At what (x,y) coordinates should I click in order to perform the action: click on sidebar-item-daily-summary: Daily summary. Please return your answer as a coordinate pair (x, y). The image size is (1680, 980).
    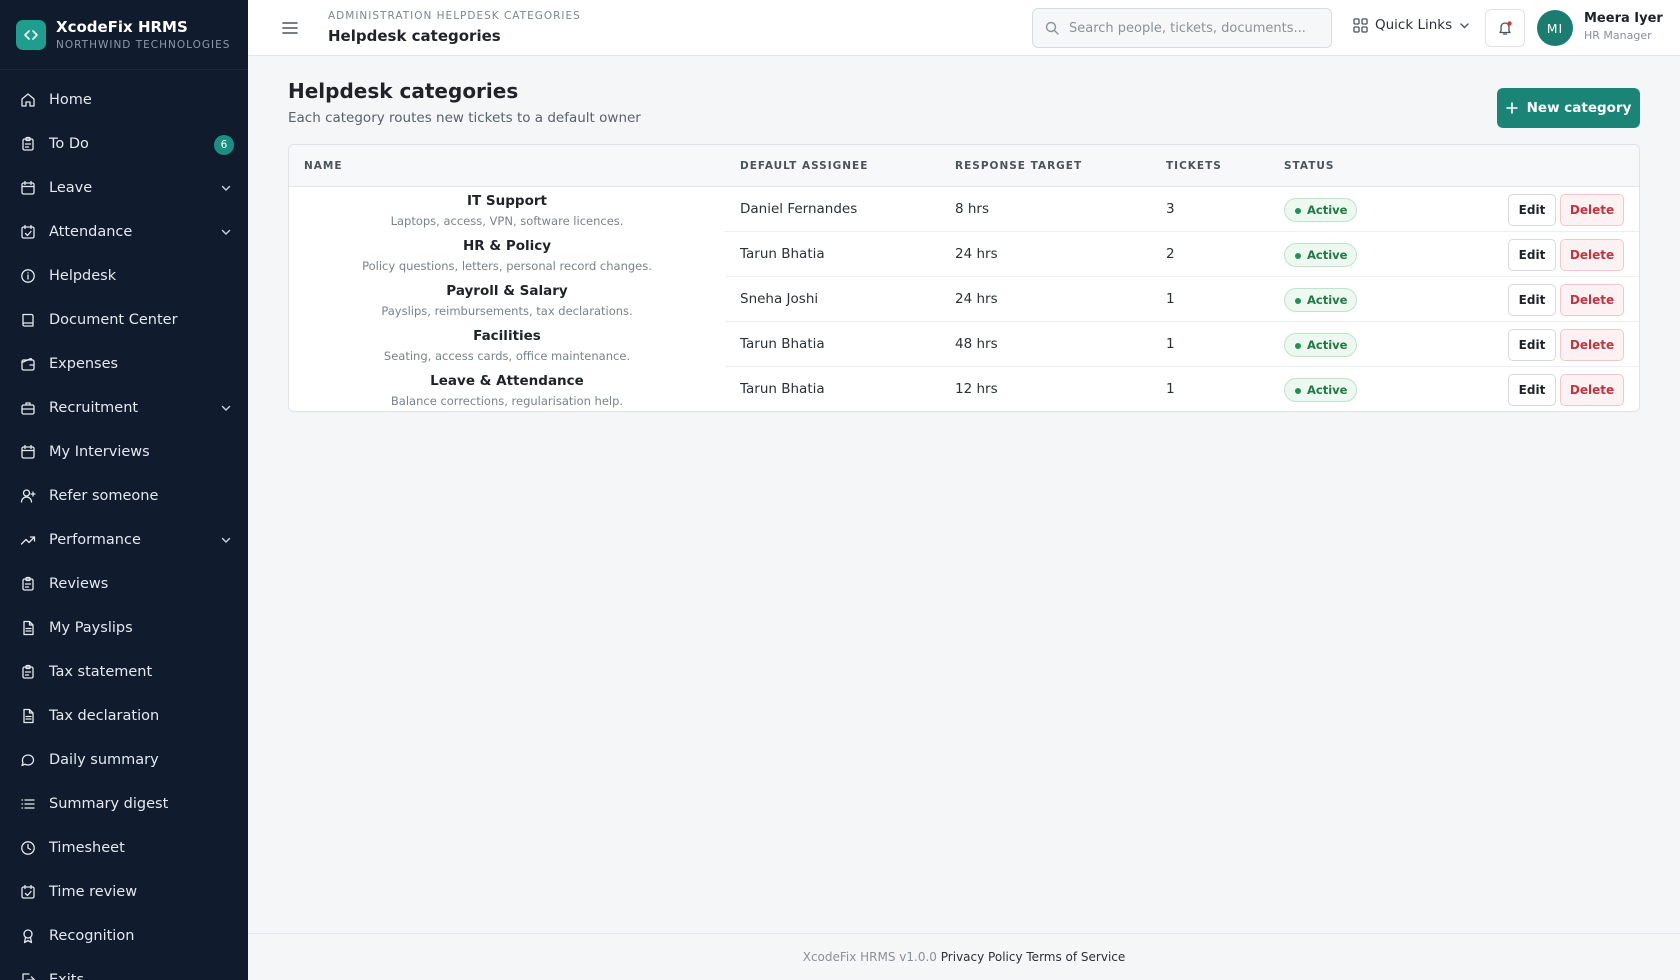
    Looking at the image, I should click on (124, 760).